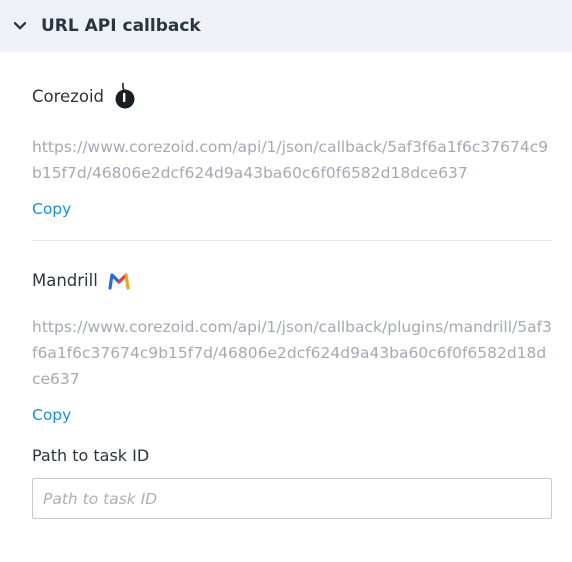 Image resolution: width=572 pixels, height=562 pixels. I want to click on divider, so click(292, 240).